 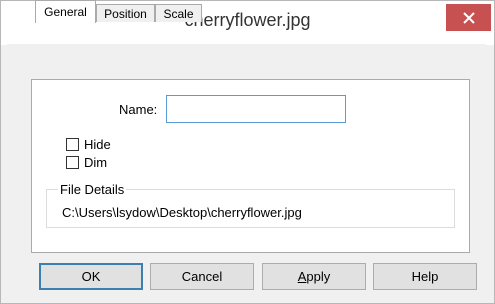 I want to click on ok-button: OK, so click(x=91, y=276).